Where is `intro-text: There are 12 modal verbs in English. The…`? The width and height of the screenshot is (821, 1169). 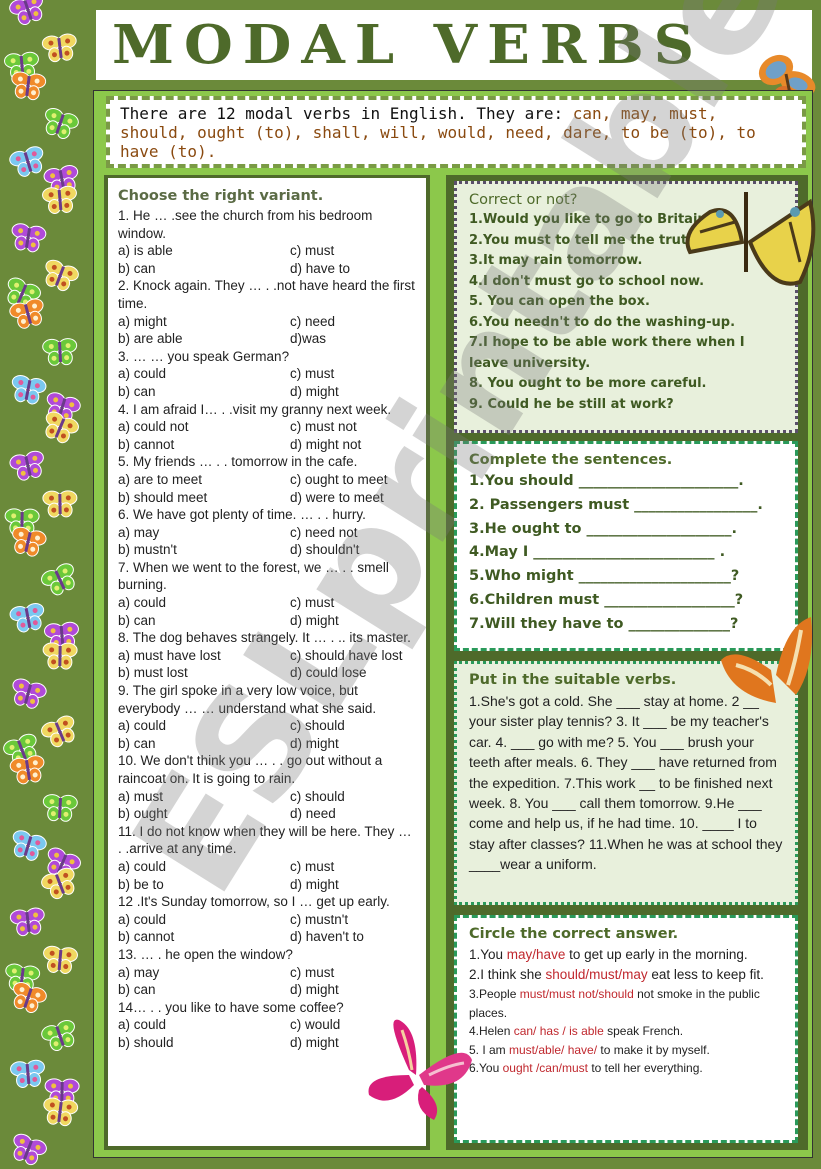 intro-text: There are 12 modal verbs in English. The… is located at coordinates (346, 113).